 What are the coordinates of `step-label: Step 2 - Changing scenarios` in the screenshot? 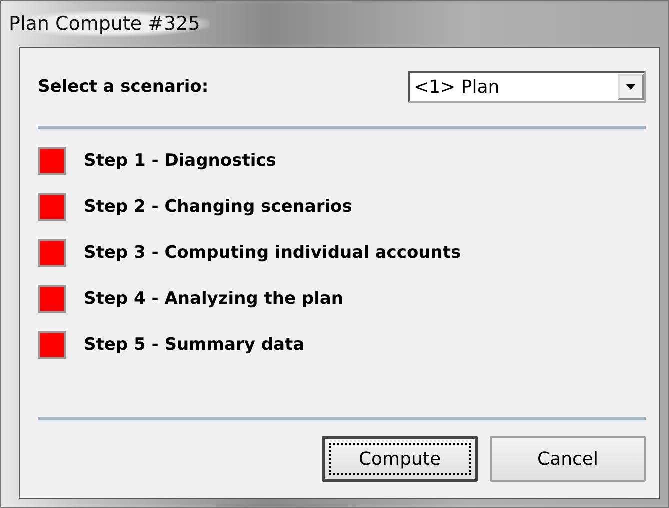 It's located at (218, 207).